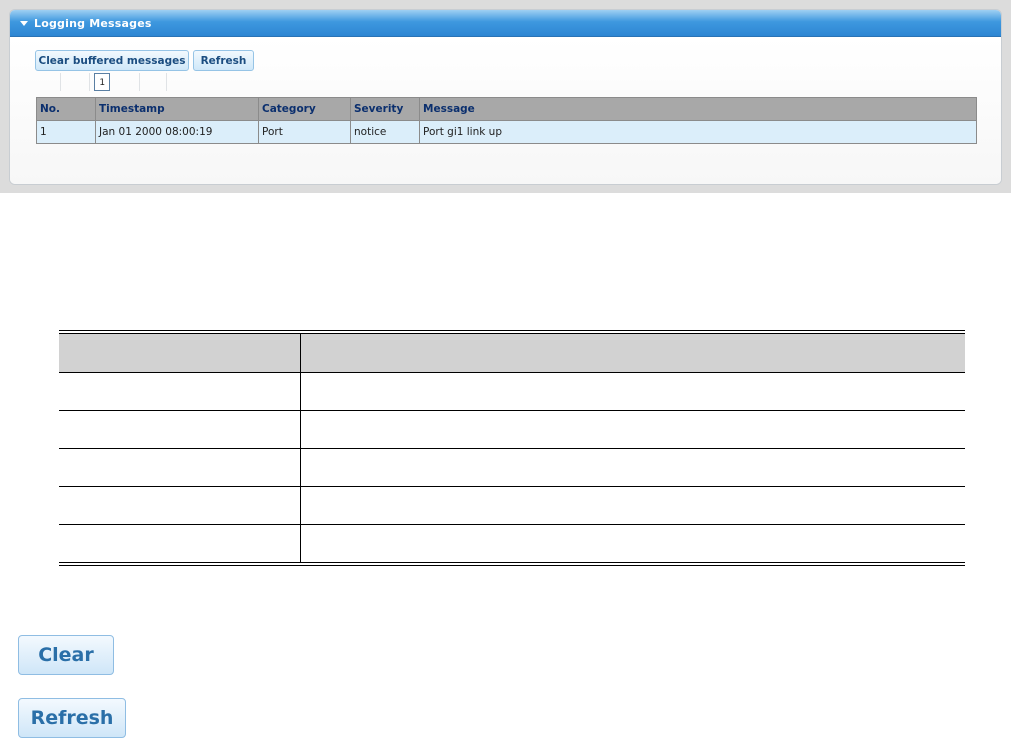 The image size is (1011, 738). I want to click on description-header-row, so click(512, 353).